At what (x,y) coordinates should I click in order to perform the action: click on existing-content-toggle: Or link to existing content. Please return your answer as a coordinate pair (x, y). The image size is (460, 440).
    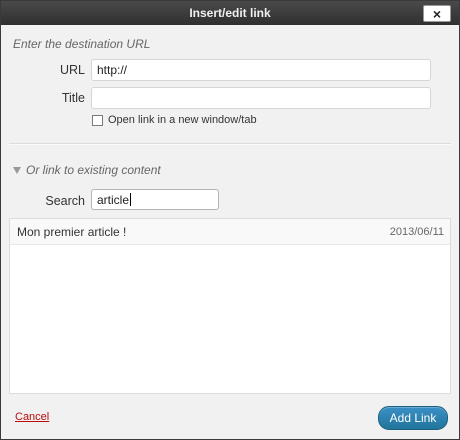
    Looking at the image, I should click on (87, 170).